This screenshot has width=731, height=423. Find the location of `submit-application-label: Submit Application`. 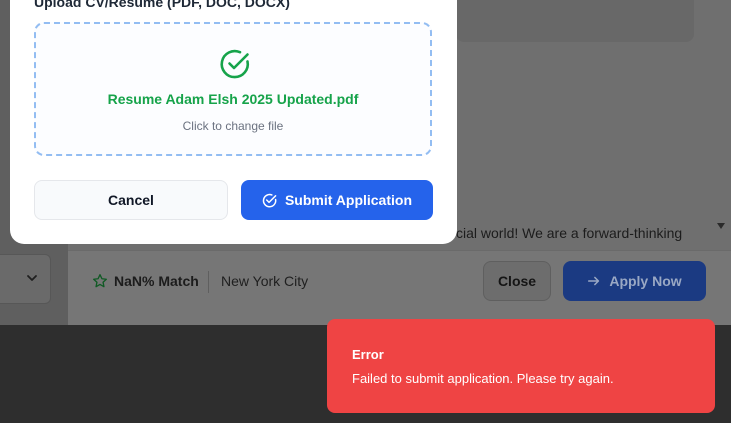

submit-application-label: Submit Application is located at coordinates (348, 200).